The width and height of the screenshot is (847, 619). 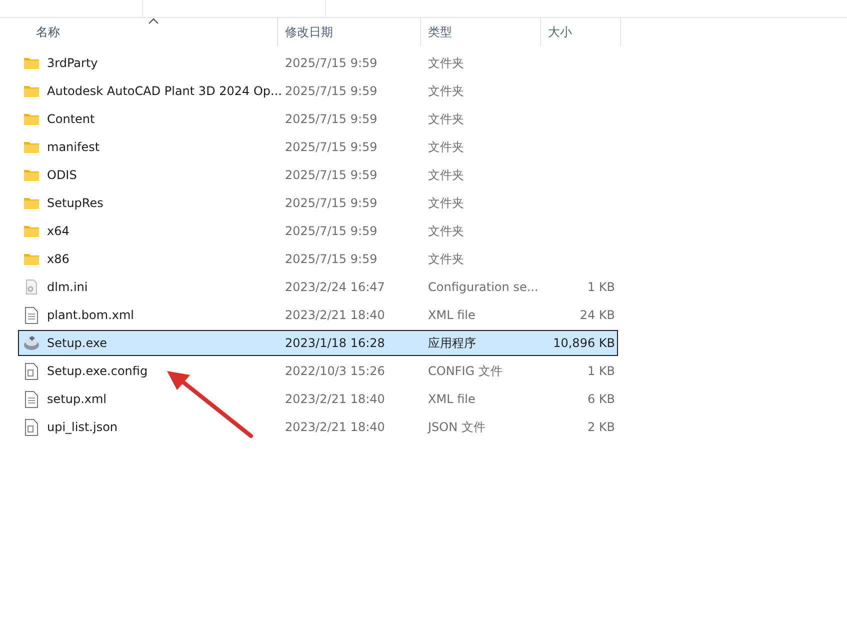 What do you see at coordinates (77, 399) in the screenshot?
I see `file-name: setup.xml` at bounding box center [77, 399].